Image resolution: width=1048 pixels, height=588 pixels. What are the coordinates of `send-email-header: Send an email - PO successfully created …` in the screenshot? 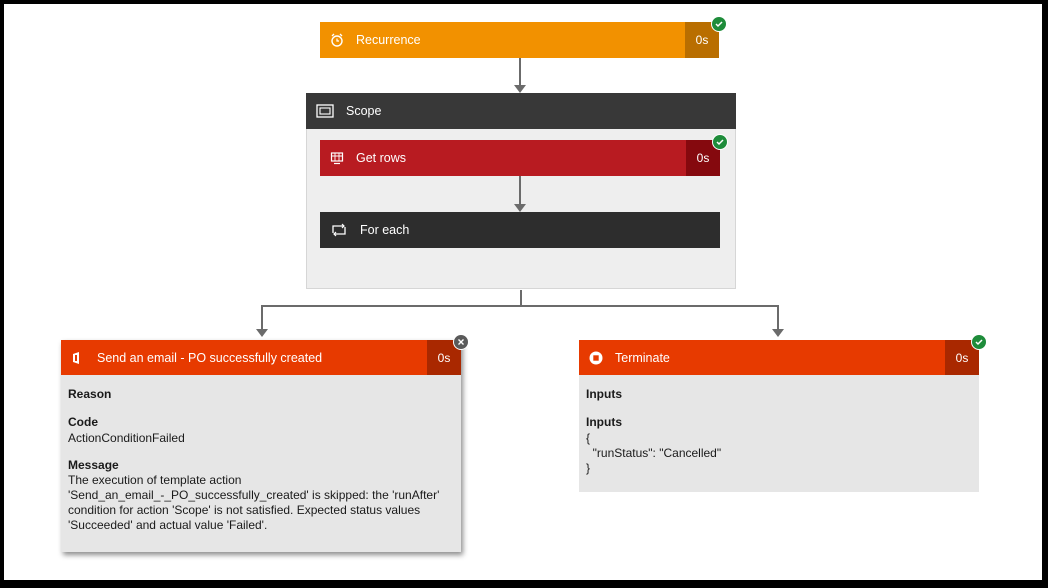 It's located at (261, 357).